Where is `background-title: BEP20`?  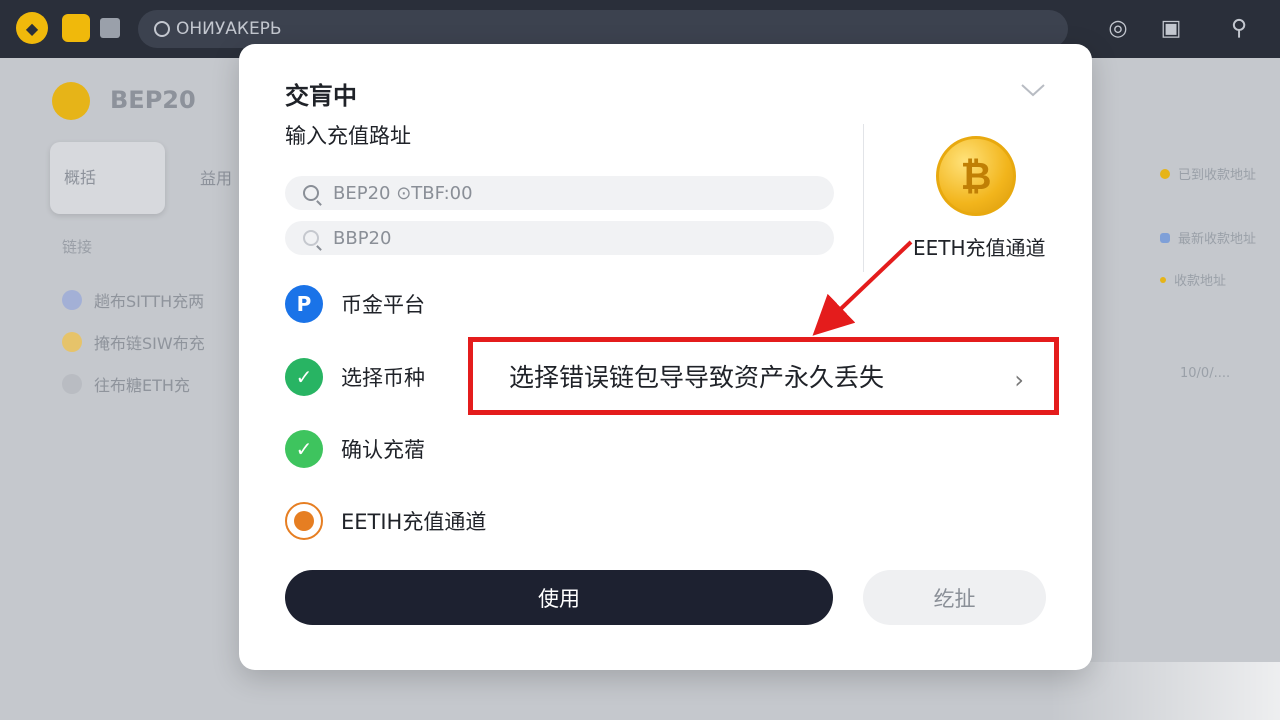 background-title: BEP20 is located at coordinates (153, 100).